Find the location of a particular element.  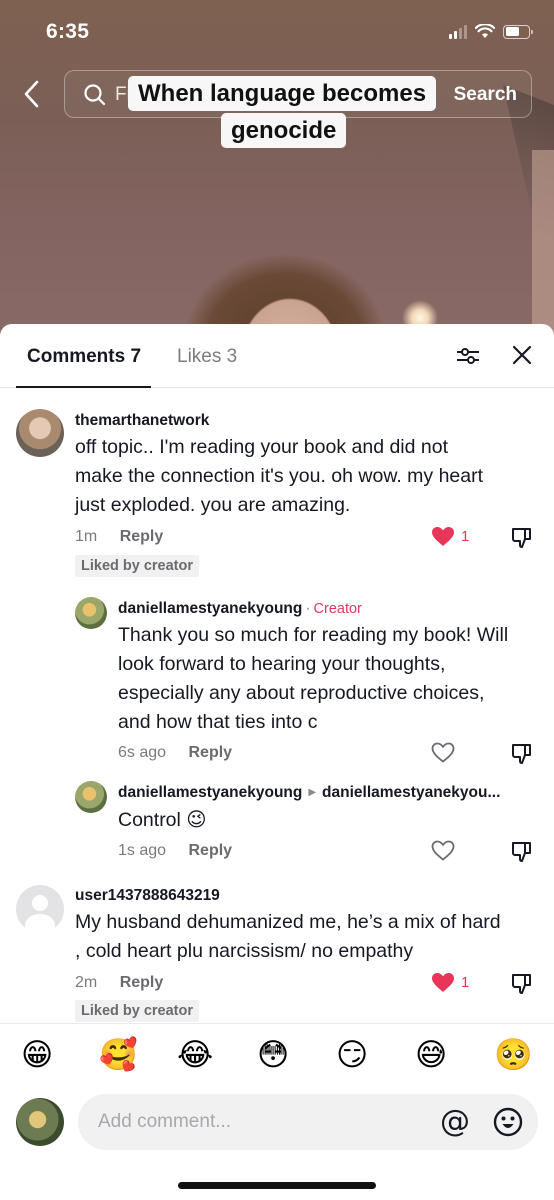

status-icons is located at coordinates (491, 31).